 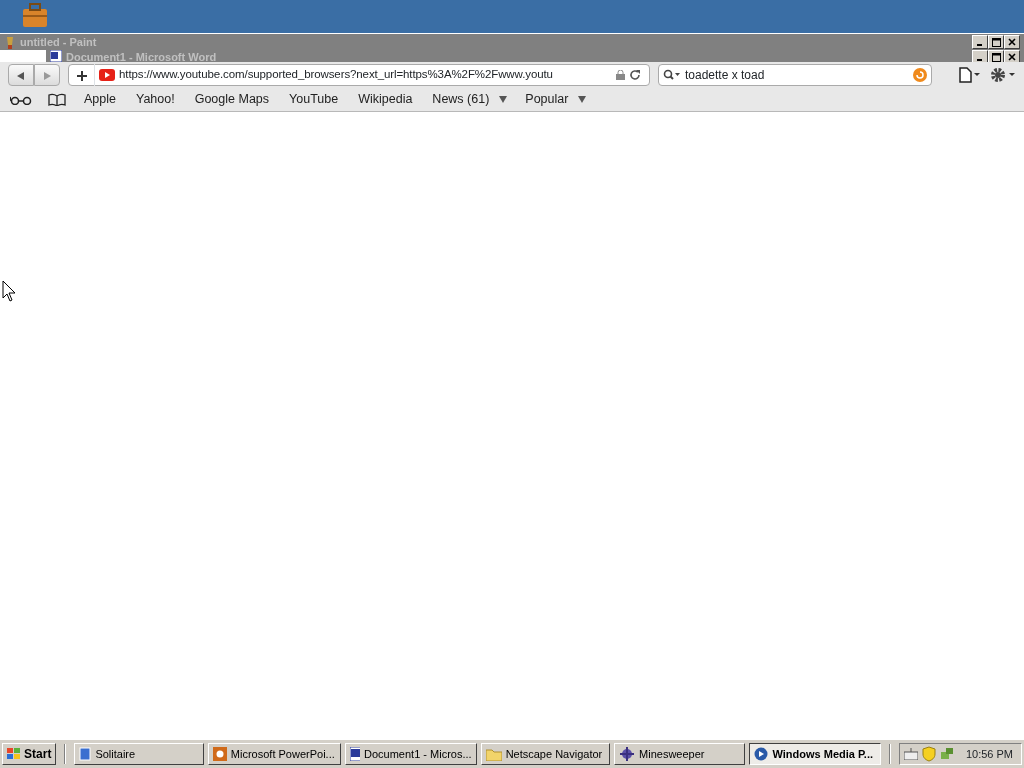 What do you see at coordinates (461, 99) in the screenshot?
I see `bookmark-menu: News (61)` at bounding box center [461, 99].